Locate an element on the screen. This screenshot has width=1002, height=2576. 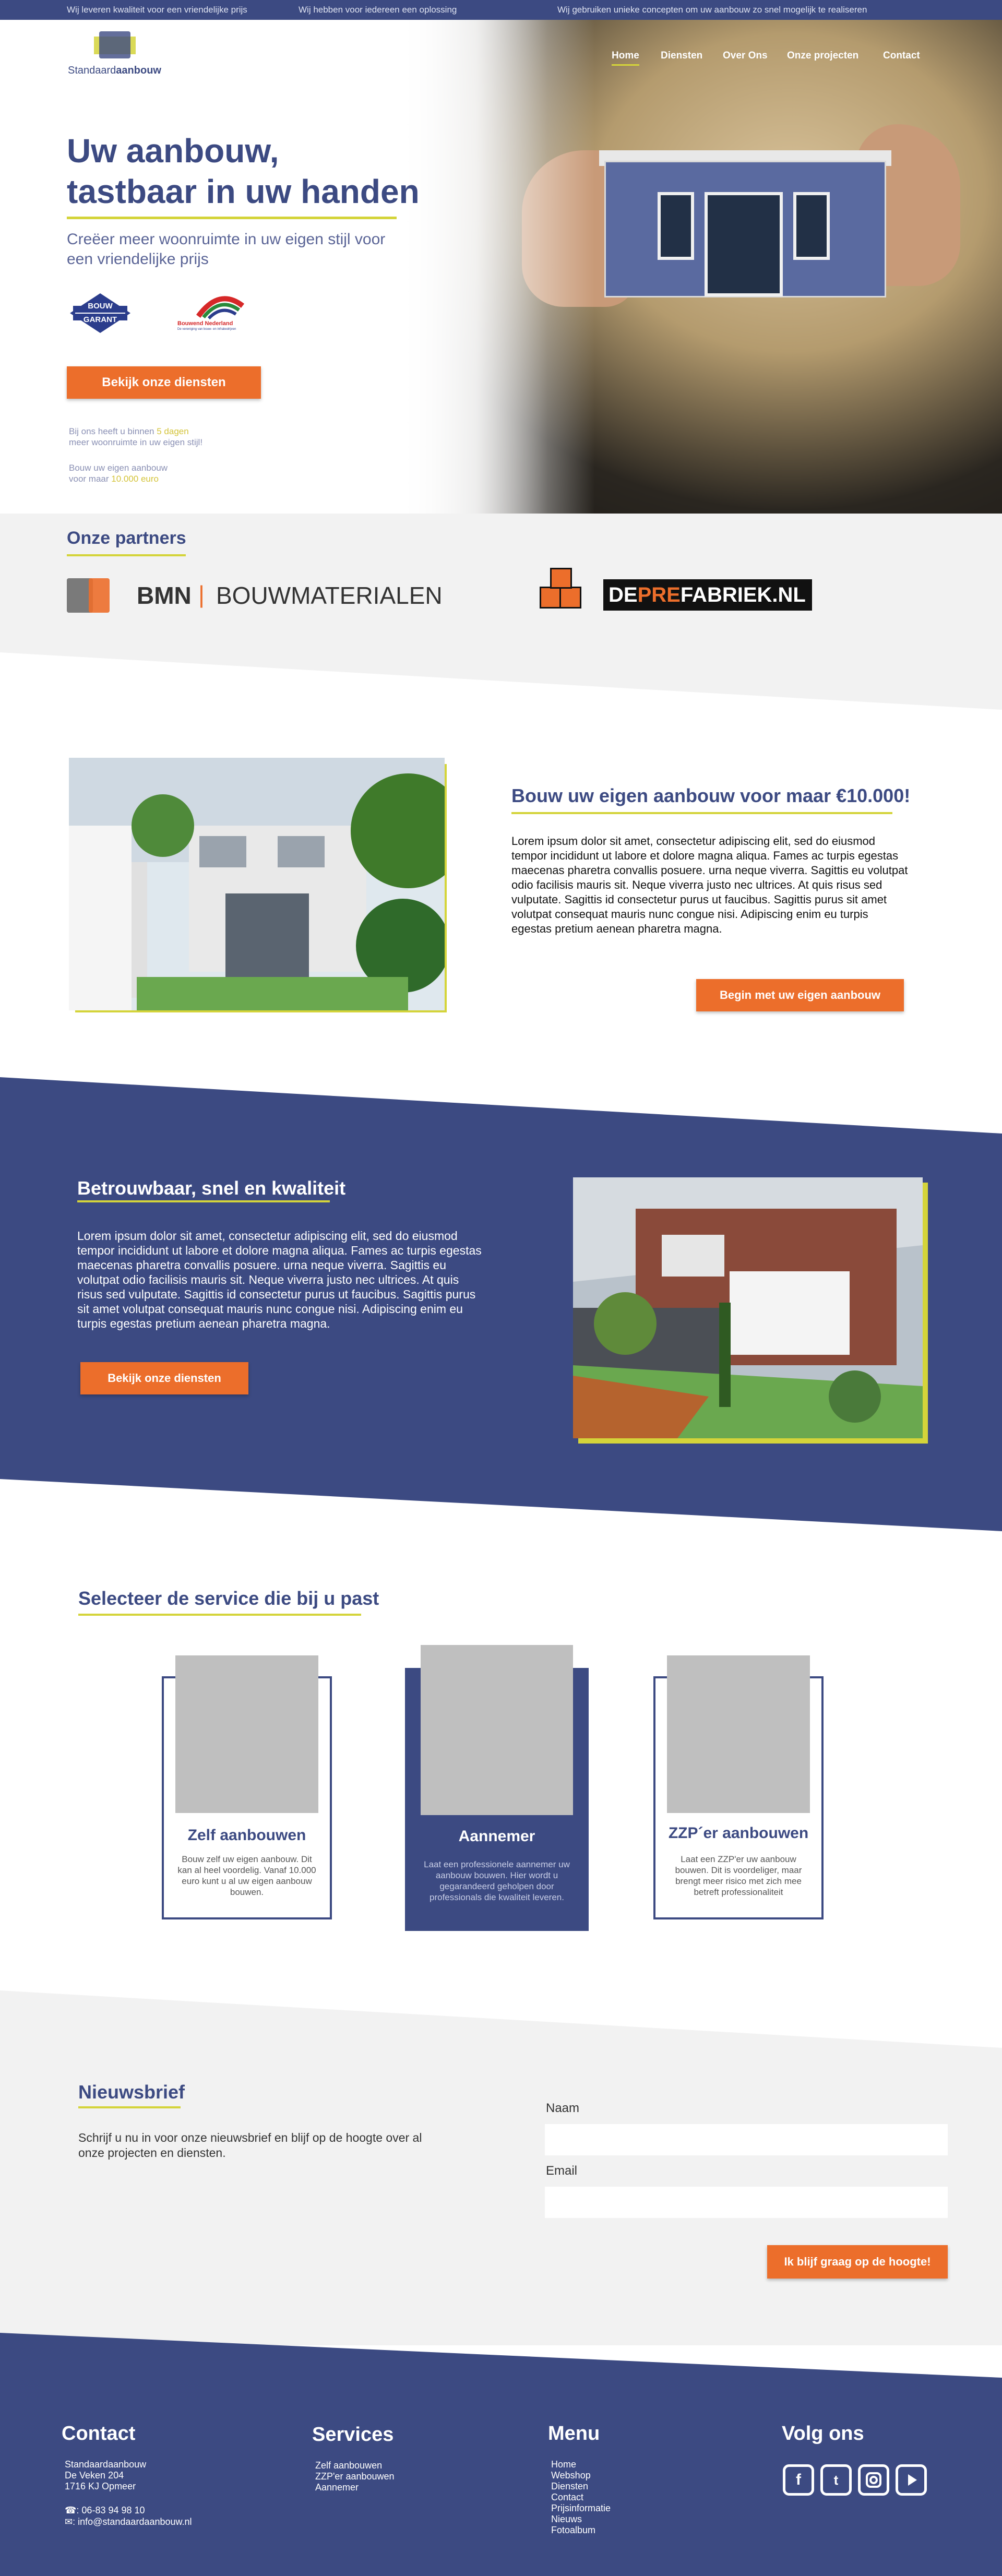
partner-bmn-logo: BMN | BOUWMATERIALEN is located at coordinates (255, 597).